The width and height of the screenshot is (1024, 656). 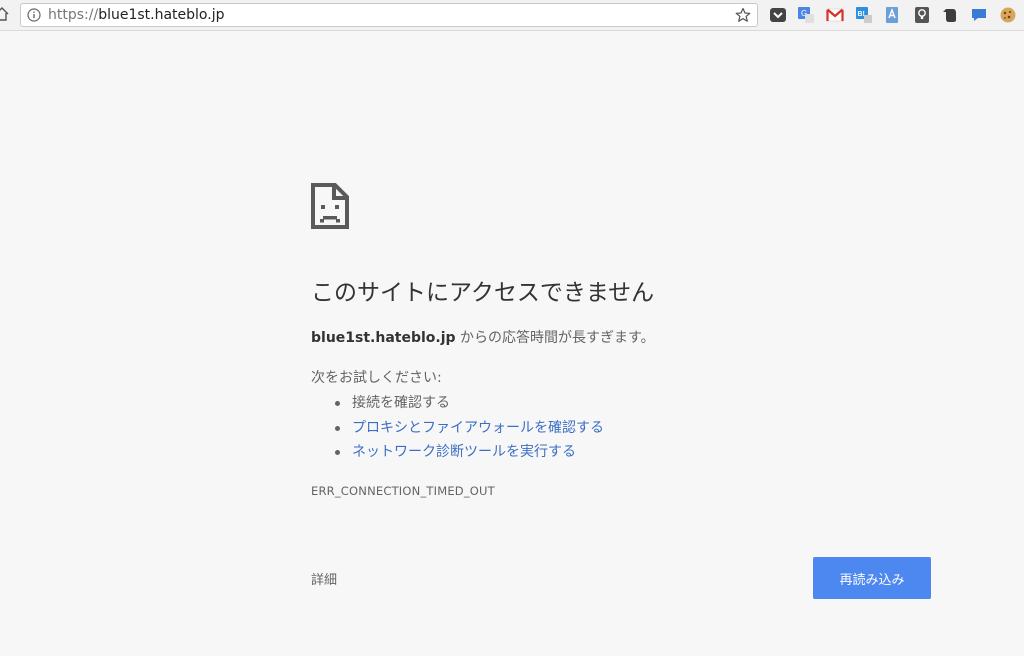 I want to click on url-scheme: https://, so click(x=73, y=15).